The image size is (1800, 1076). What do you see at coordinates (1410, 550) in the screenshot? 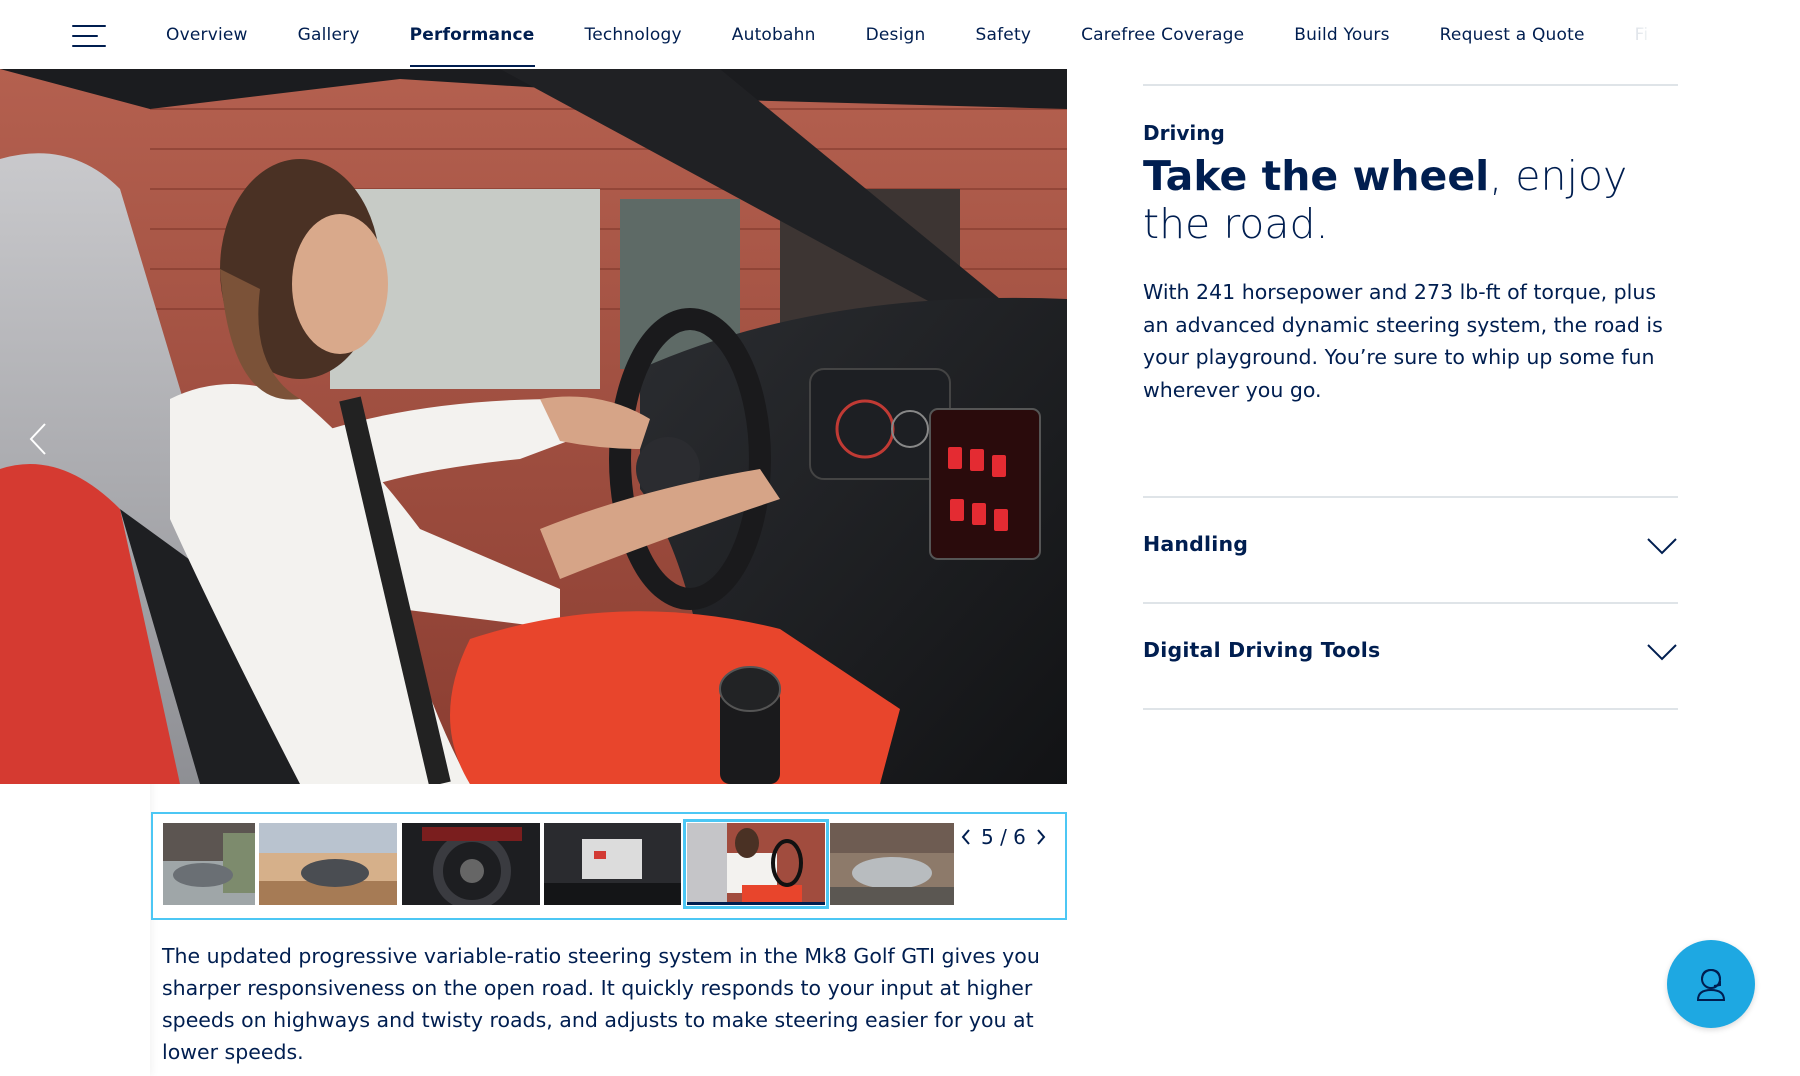
I see `accordion-handling: Handling` at bounding box center [1410, 550].